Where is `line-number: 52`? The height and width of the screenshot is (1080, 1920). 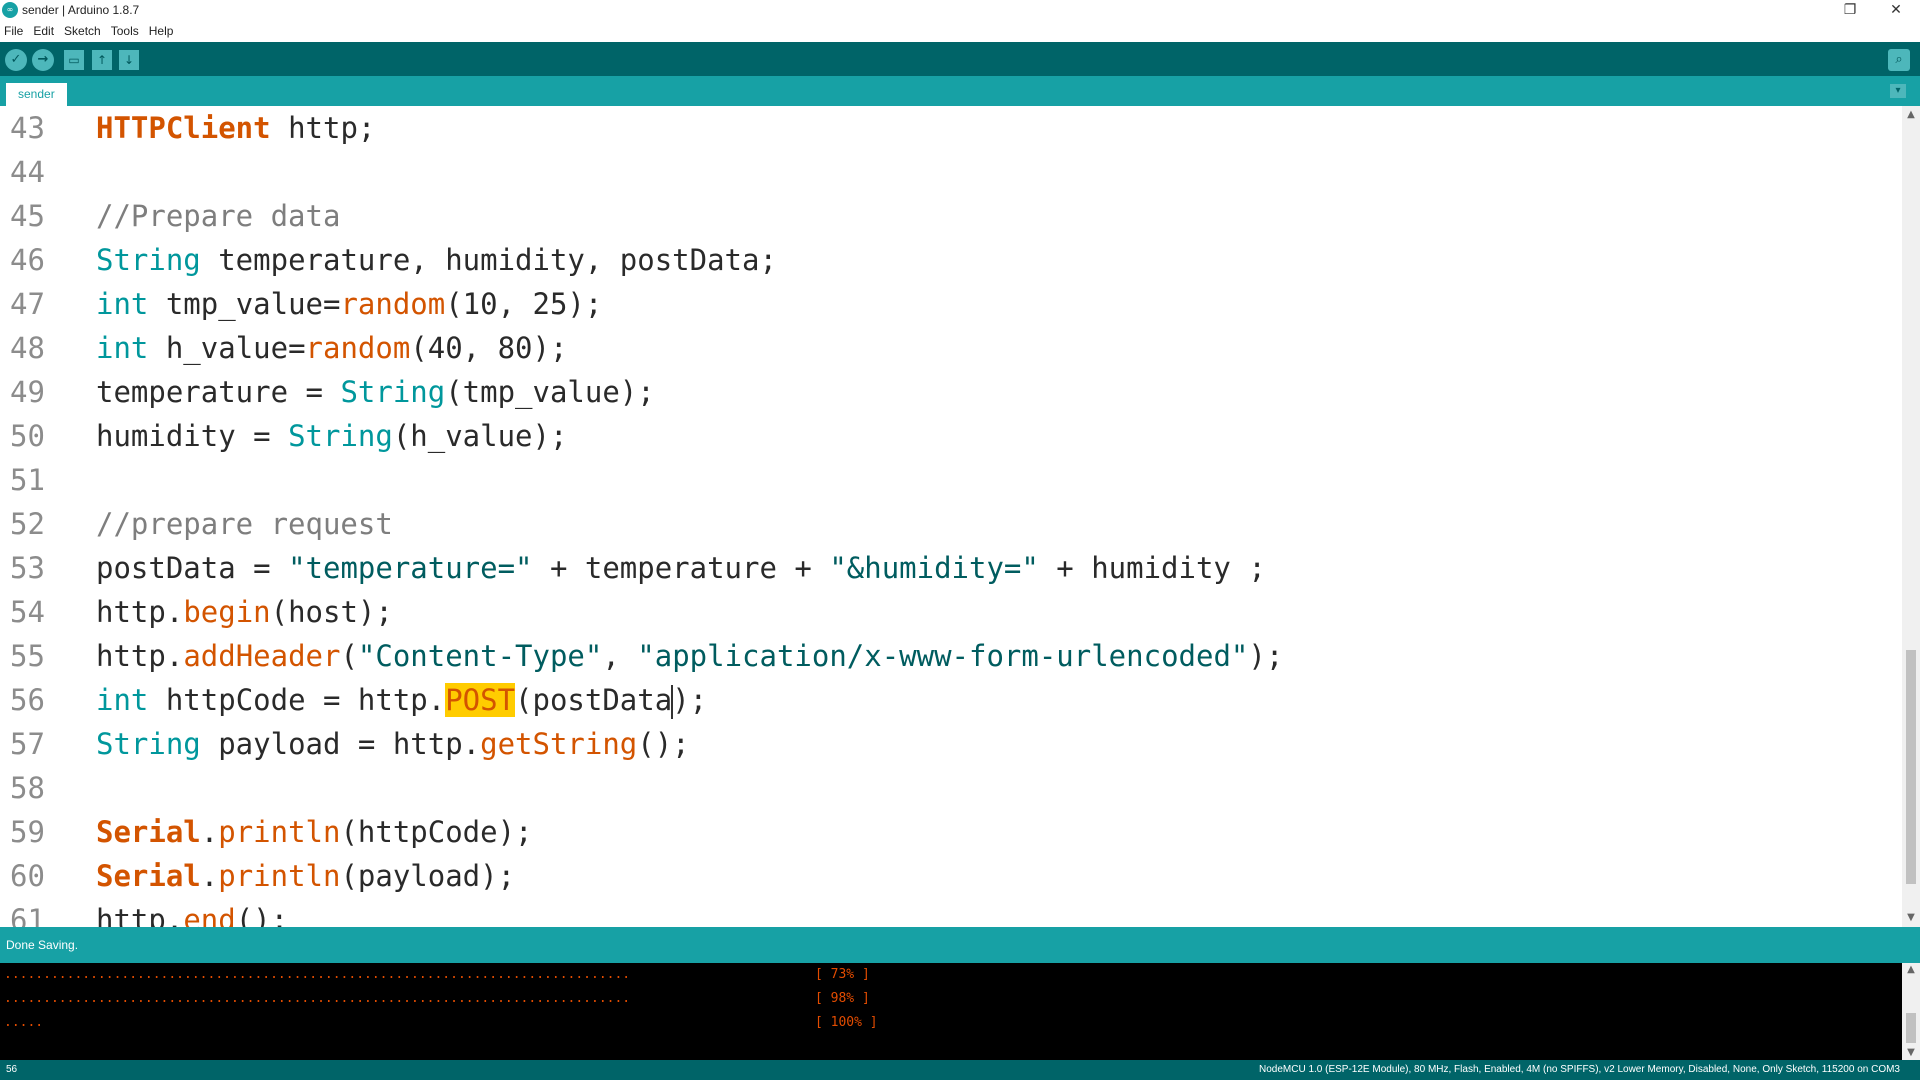
line-number: 52 is located at coordinates (27, 524).